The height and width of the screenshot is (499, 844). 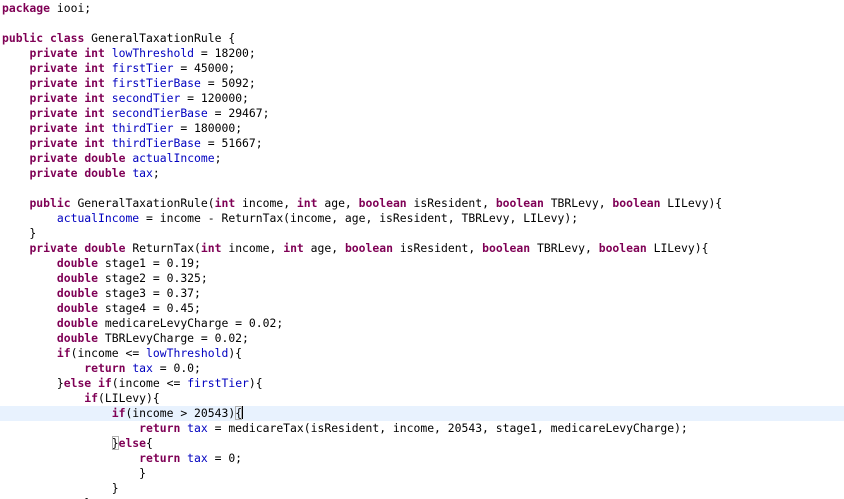 What do you see at coordinates (423, 173) in the screenshot?
I see `code-line: private double tax;` at bounding box center [423, 173].